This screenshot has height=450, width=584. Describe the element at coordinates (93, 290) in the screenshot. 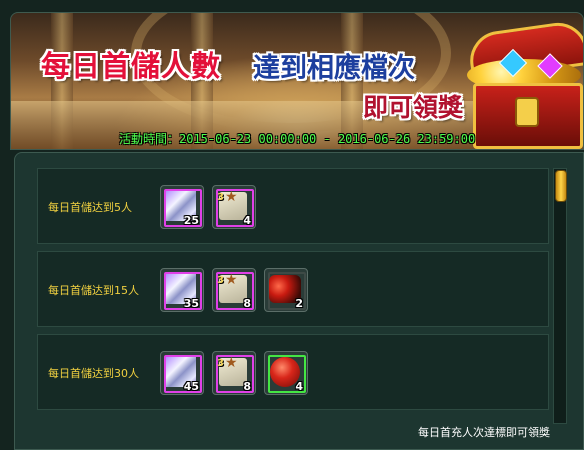

I see `reward-tier-label: 每日首儲达到15人` at that location.